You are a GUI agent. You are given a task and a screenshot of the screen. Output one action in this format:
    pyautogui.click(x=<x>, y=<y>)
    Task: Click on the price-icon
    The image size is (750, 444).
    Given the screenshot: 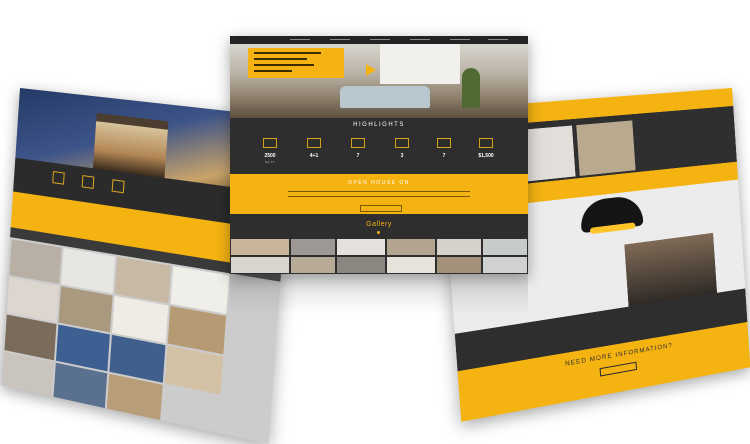 What is the action you would take?
    pyautogui.click(x=486, y=143)
    